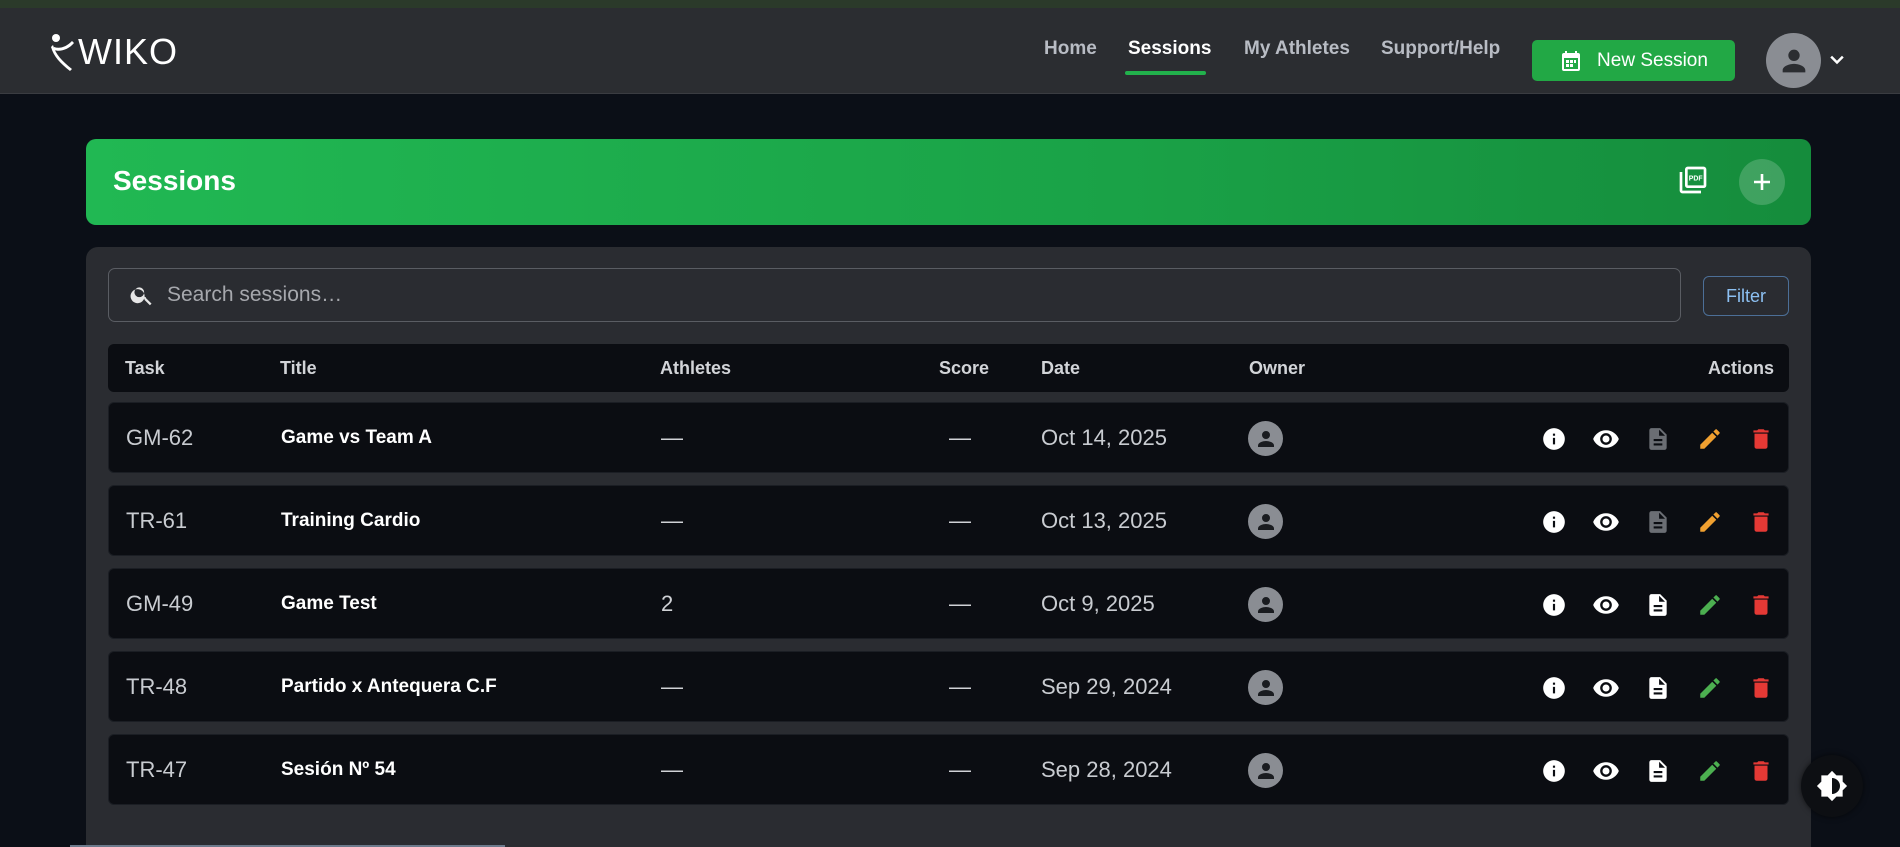 This screenshot has height=847, width=1900. I want to click on calendar-icon, so click(1571, 61).